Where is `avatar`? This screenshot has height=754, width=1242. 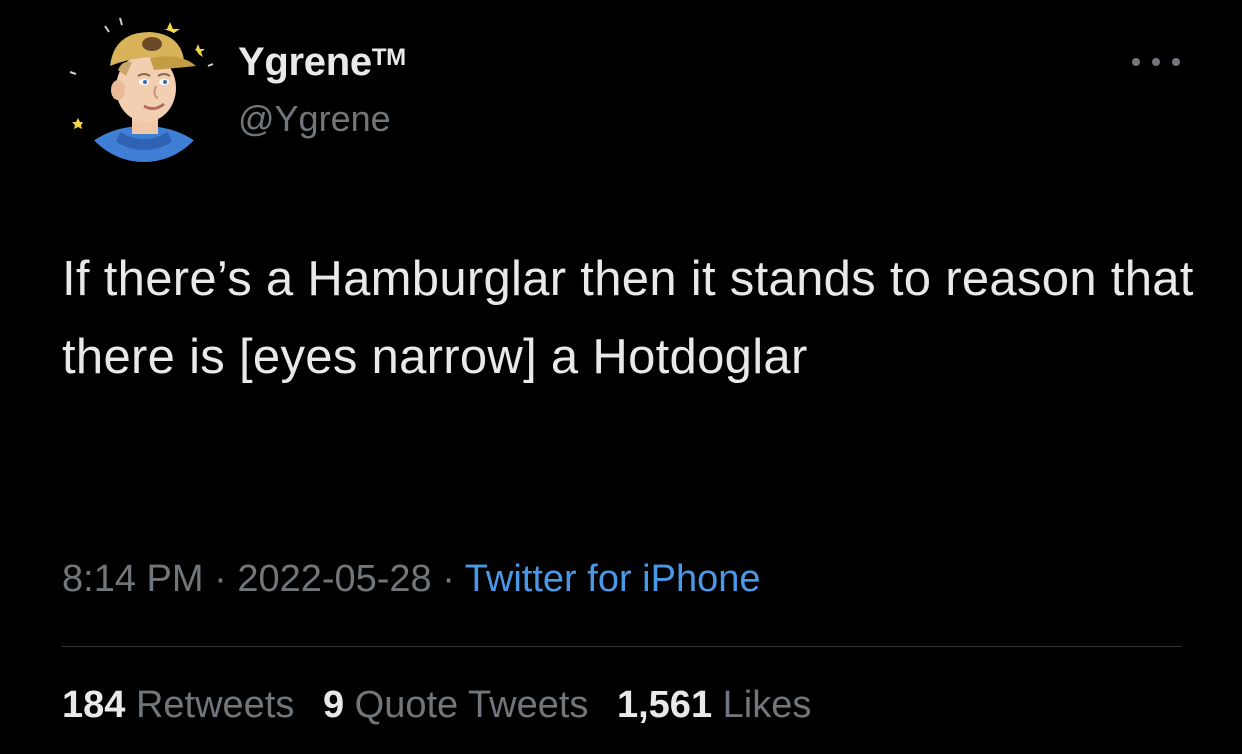
avatar is located at coordinates (139, 93).